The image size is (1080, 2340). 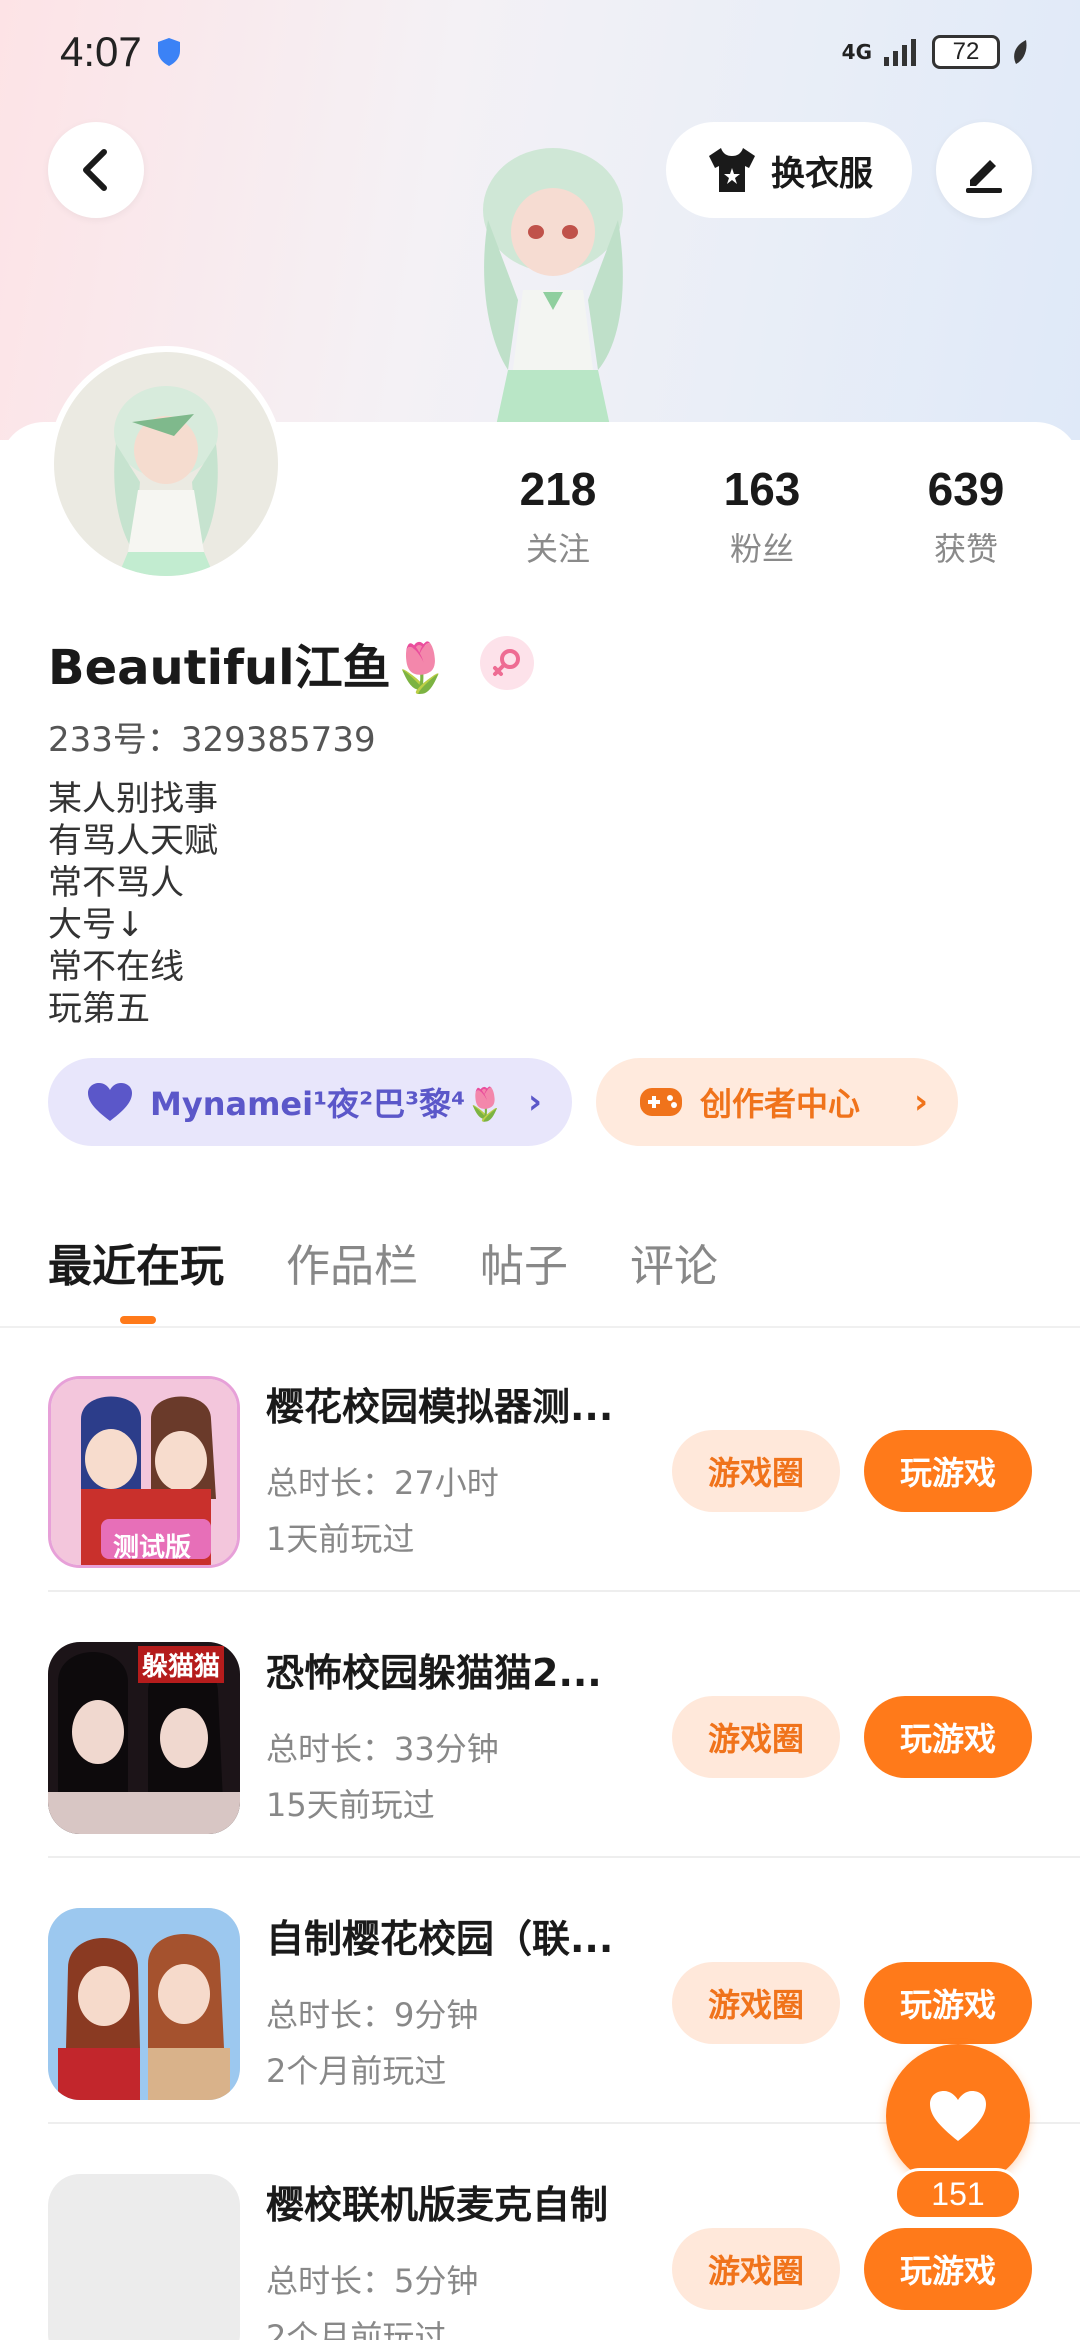 I want to click on dress-up-button: 换衣服, so click(x=789, y=170).